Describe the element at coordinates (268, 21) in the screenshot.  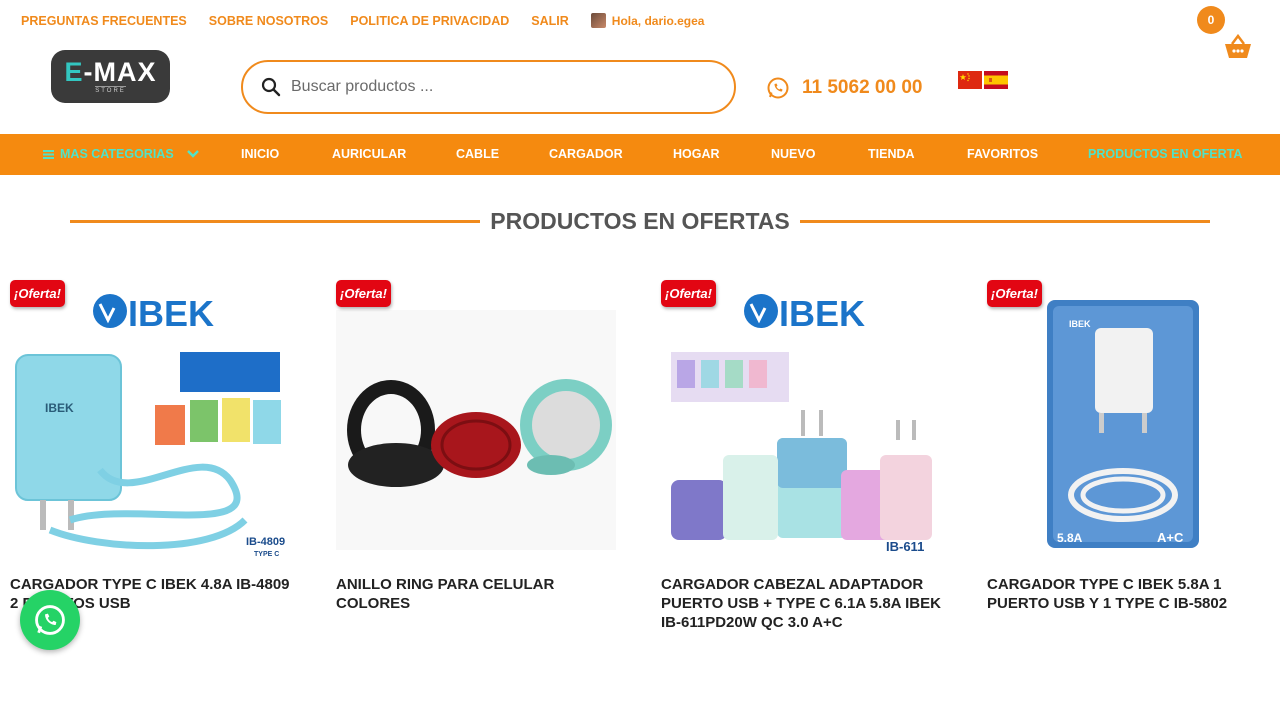
I see `about-link: SOBRE NOSOTROS` at that location.